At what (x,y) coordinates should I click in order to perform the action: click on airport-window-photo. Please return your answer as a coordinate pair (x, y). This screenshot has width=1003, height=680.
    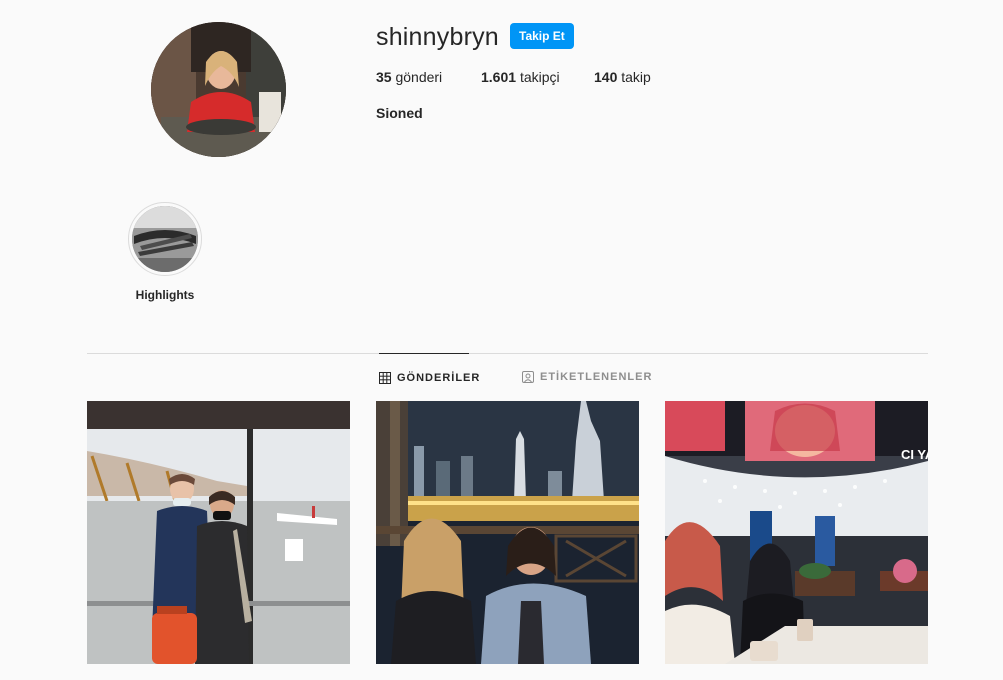
    Looking at the image, I should click on (218, 532).